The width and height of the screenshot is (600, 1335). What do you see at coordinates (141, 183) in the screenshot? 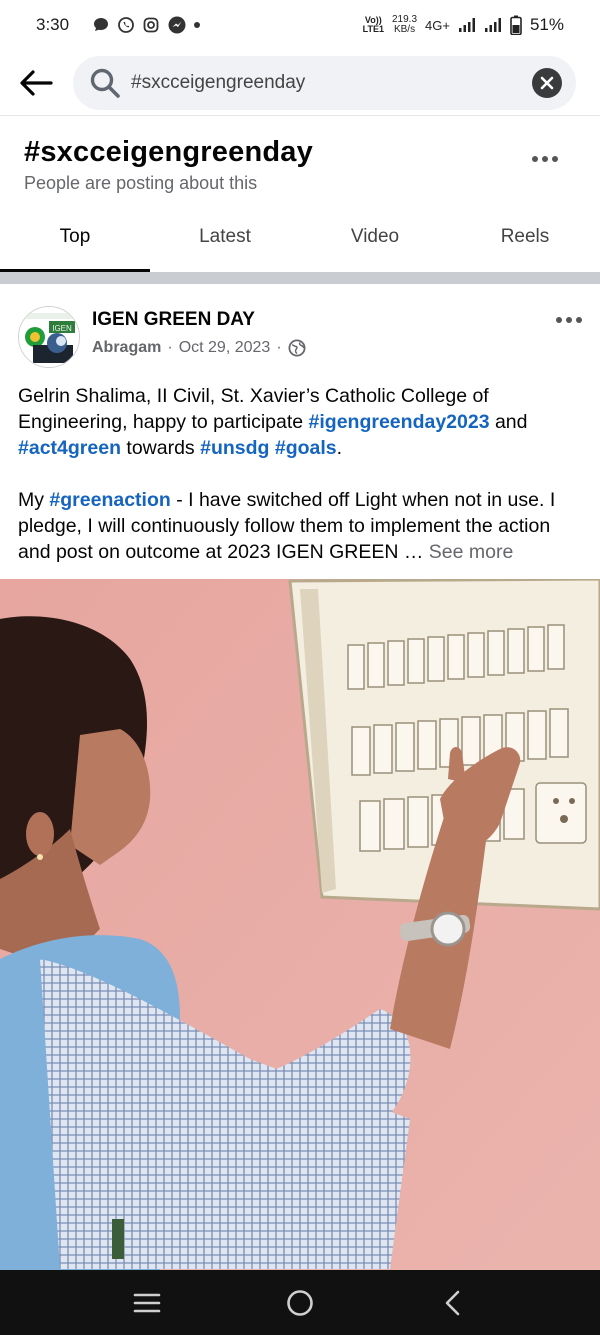
I see `hashtag-subtitle: People are posting about this` at bounding box center [141, 183].